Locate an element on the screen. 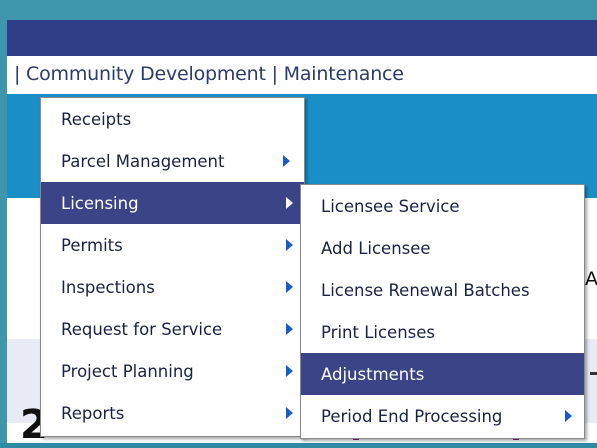  submenu-item-label: Licensee Service is located at coordinates (390, 206).